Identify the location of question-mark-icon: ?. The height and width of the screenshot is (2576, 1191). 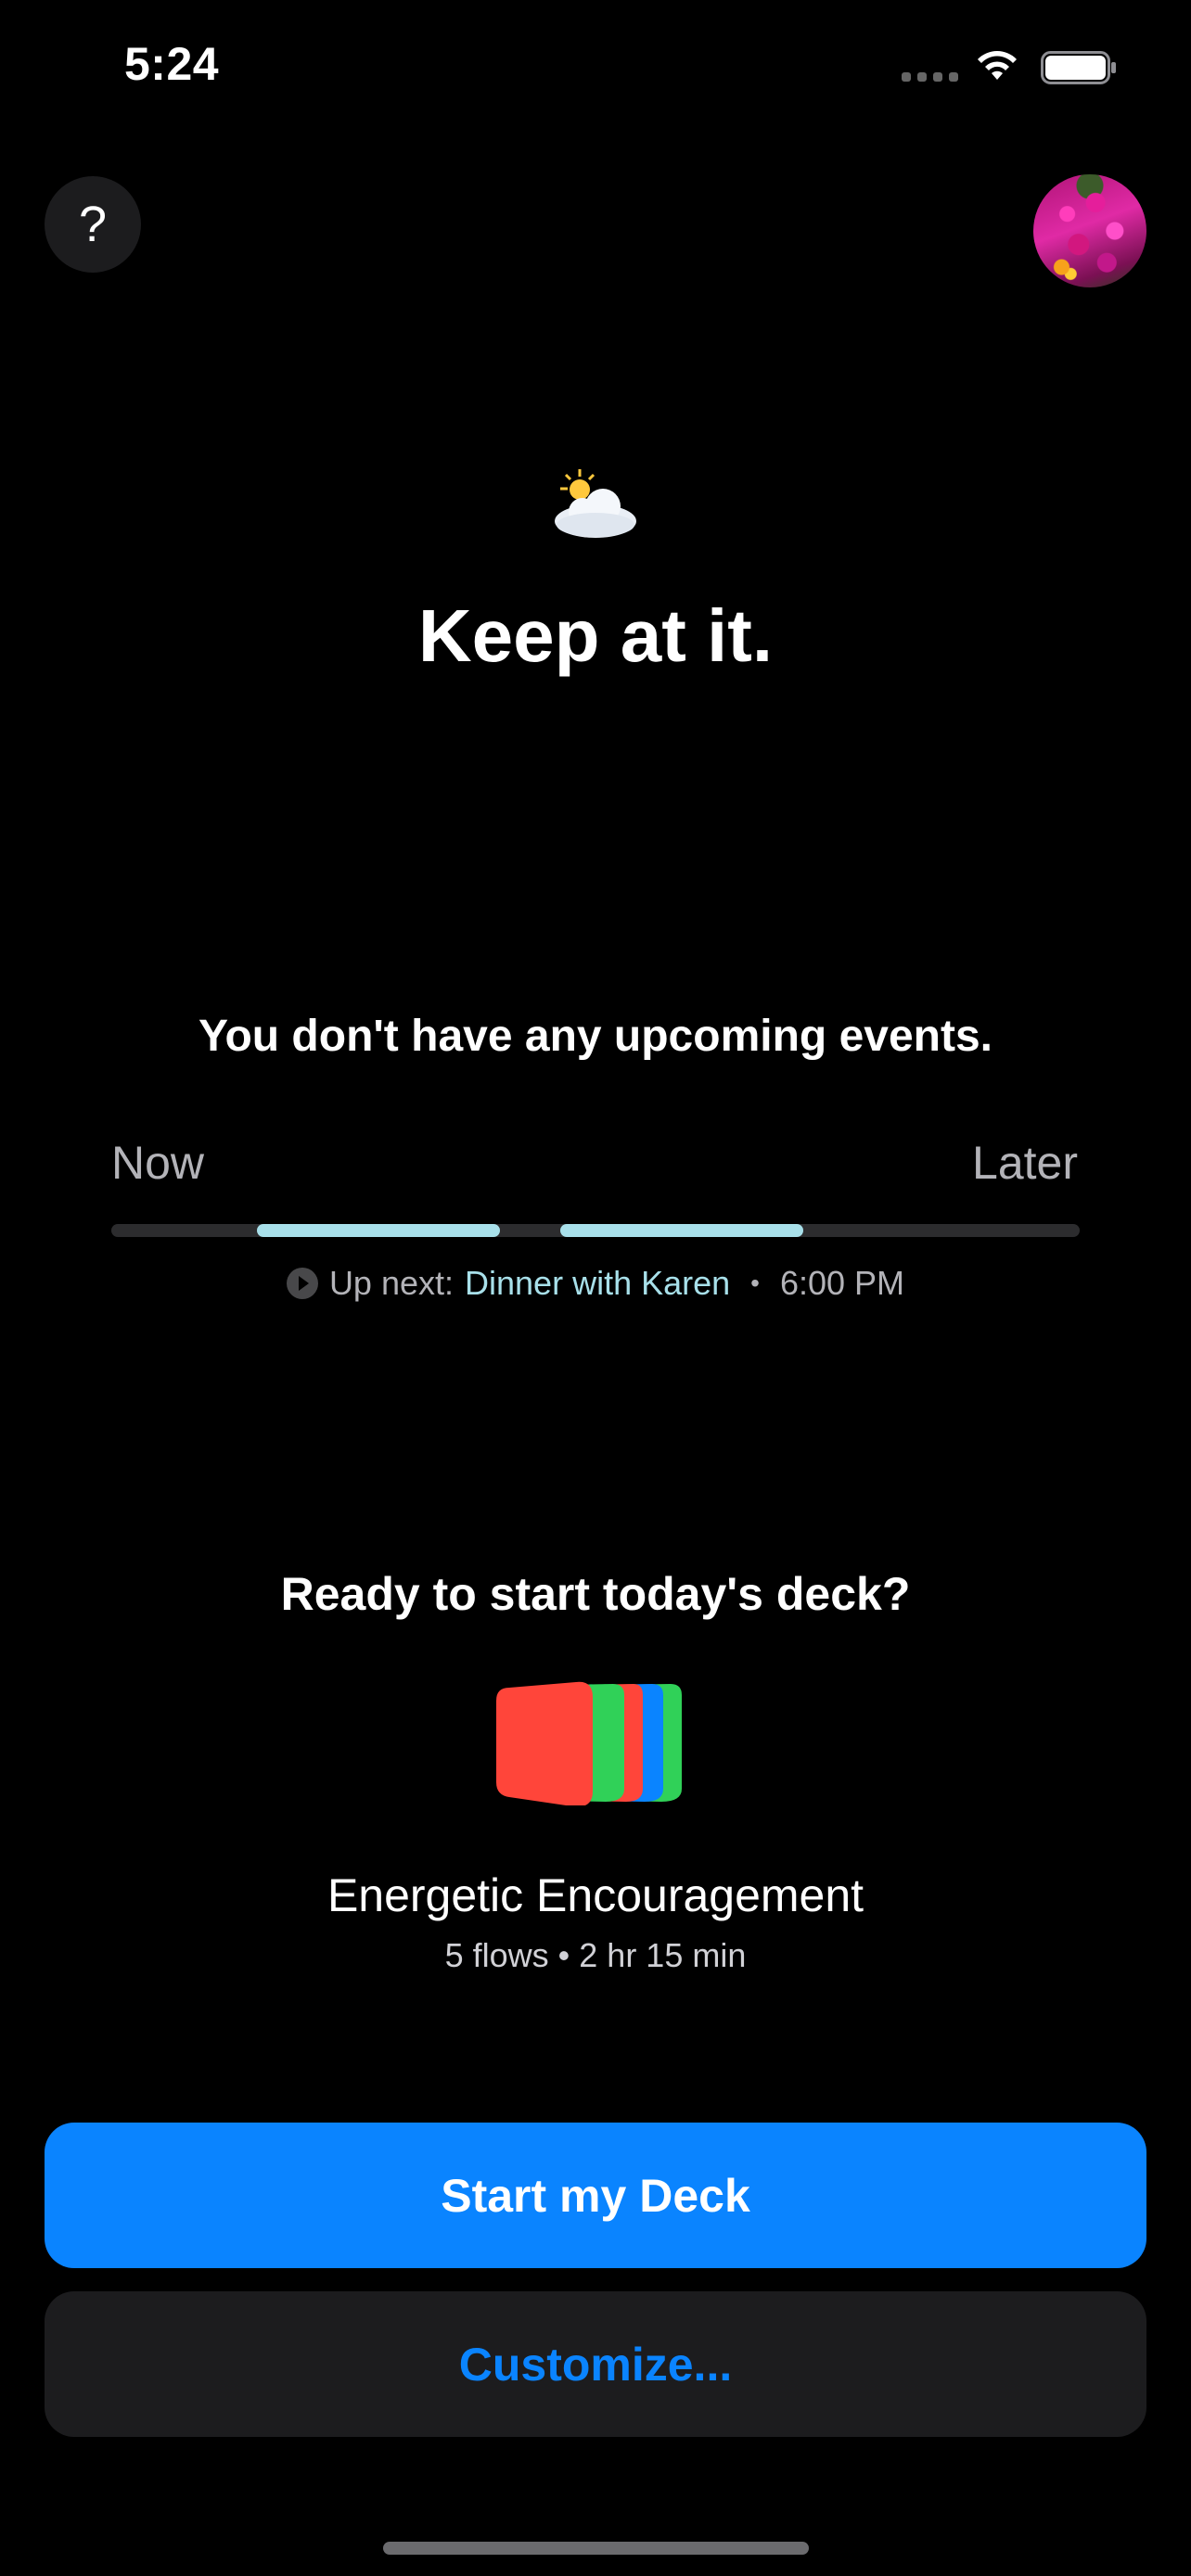
(93, 224).